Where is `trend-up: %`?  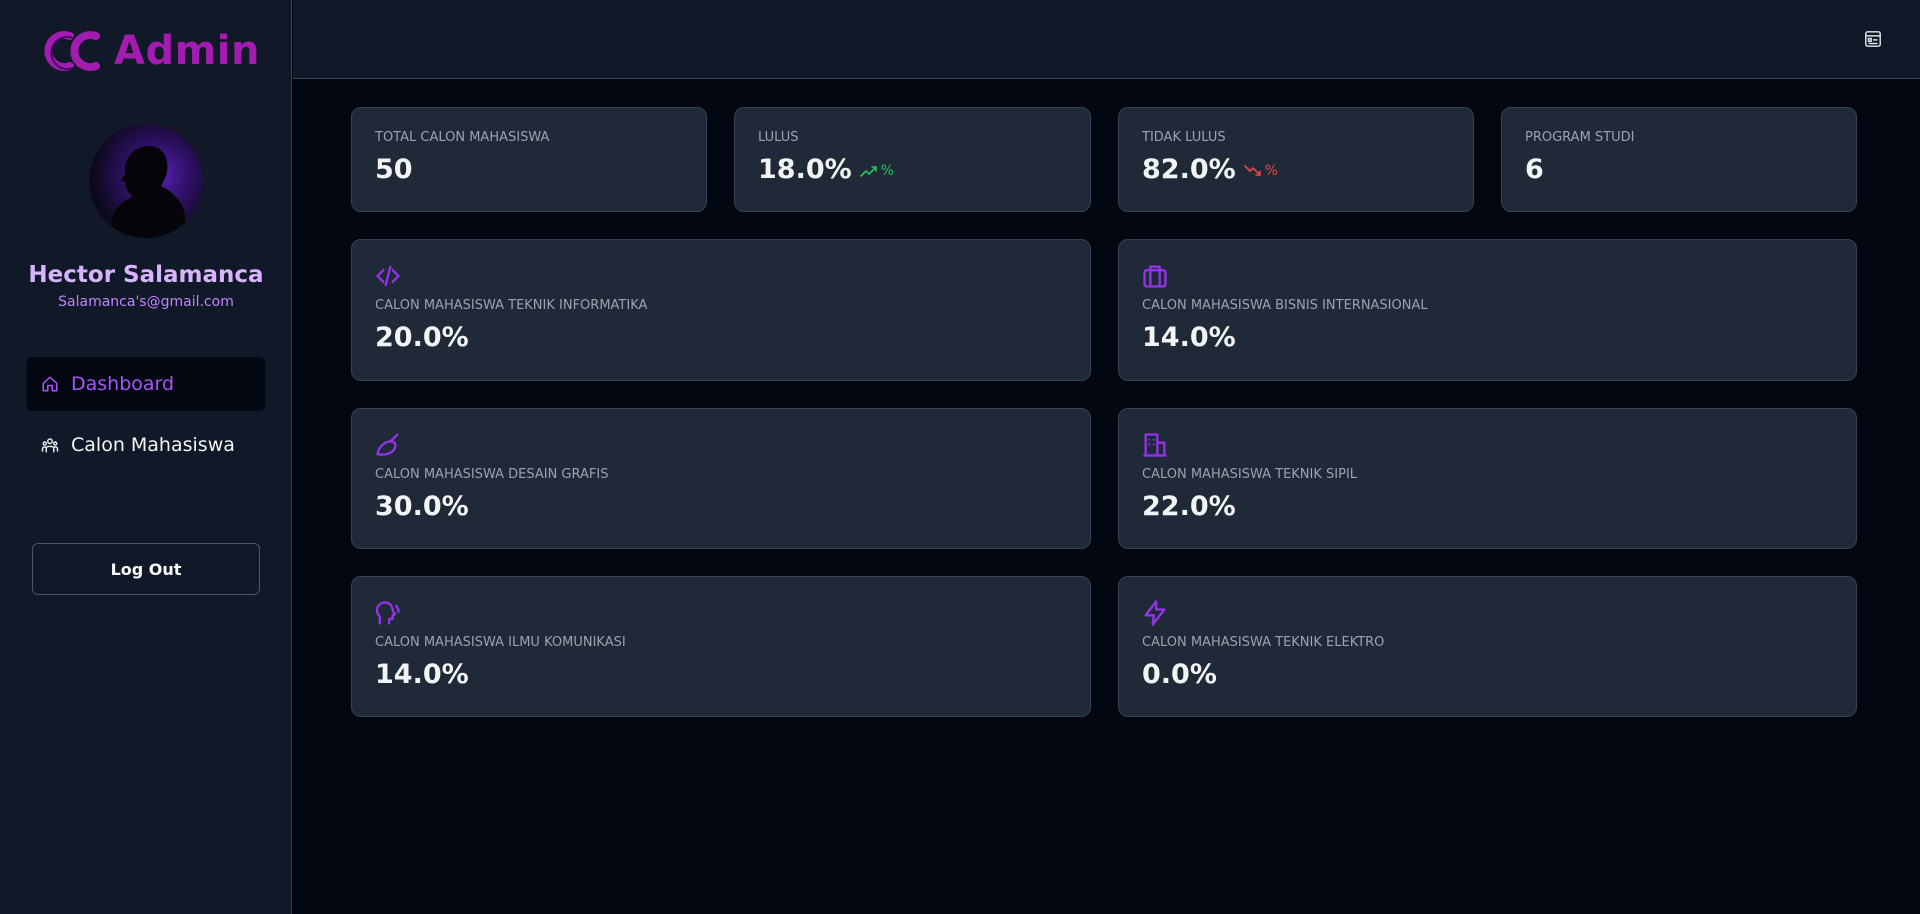 trend-up: % is located at coordinates (876, 170).